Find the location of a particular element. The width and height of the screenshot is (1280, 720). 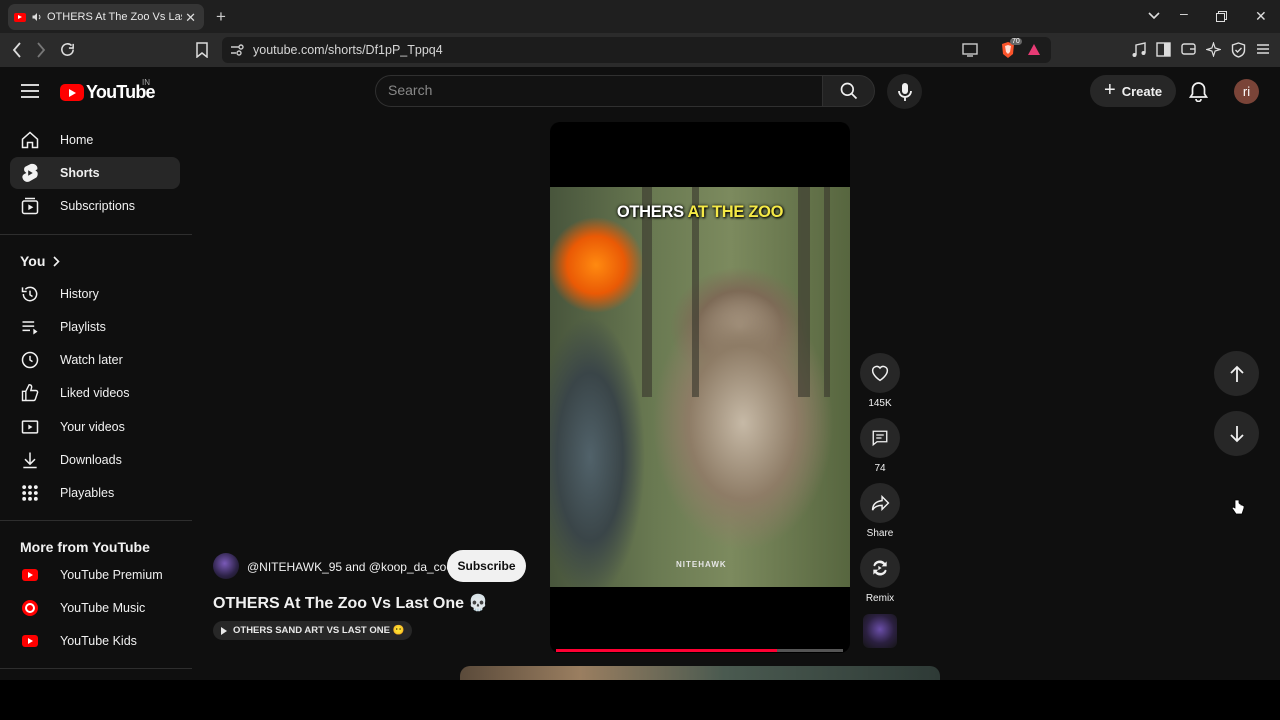

sidebar-toggle-icon is located at coordinates (1163, 49).